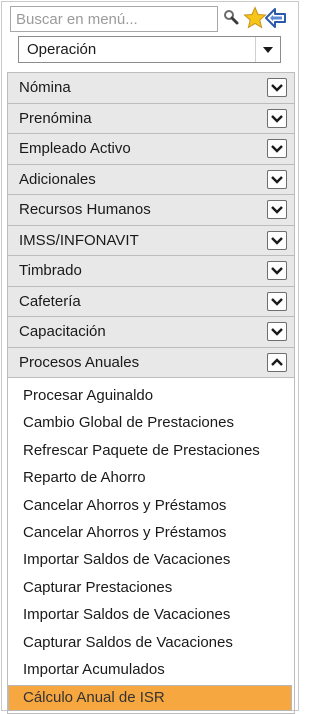 The image size is (320, 714). Describe the element at coordinates (57, 179) in the screenshot. I see `category-label: Adicionales` at that location.